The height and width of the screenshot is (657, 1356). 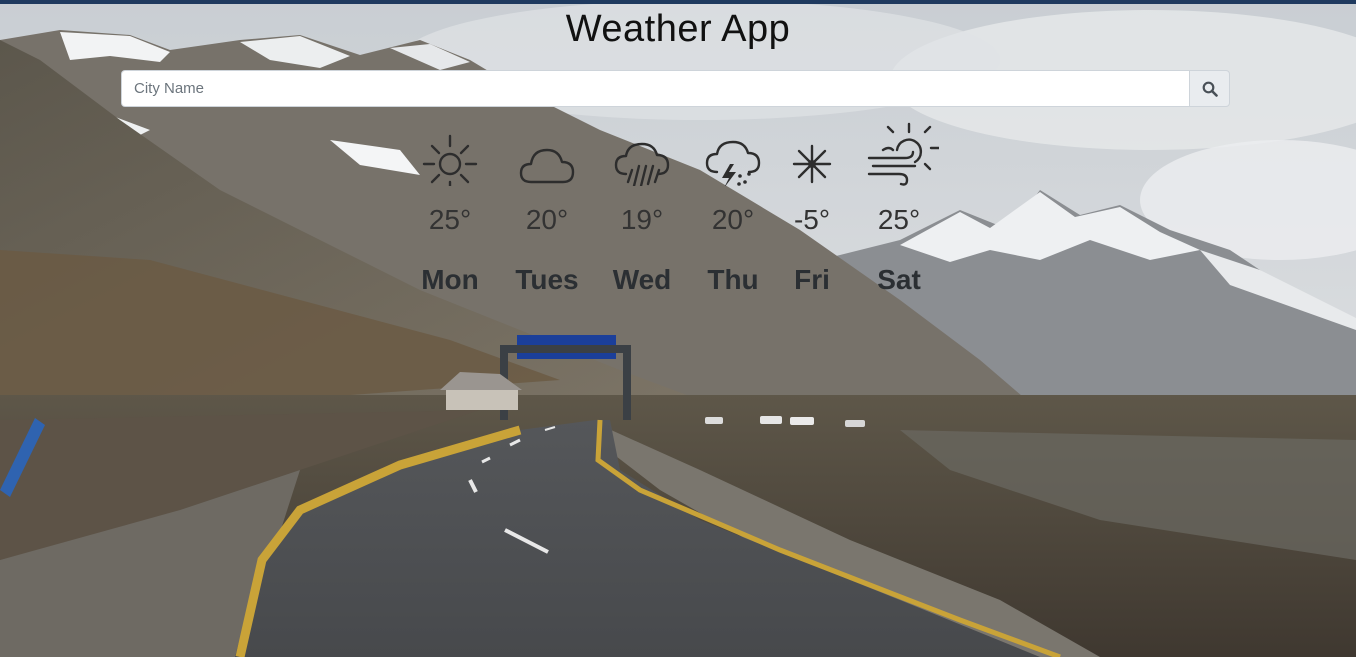 What do you see at coordinates (642, 164) in the screenshot?
I see `rain-icon` at bounding box center [642, 164].